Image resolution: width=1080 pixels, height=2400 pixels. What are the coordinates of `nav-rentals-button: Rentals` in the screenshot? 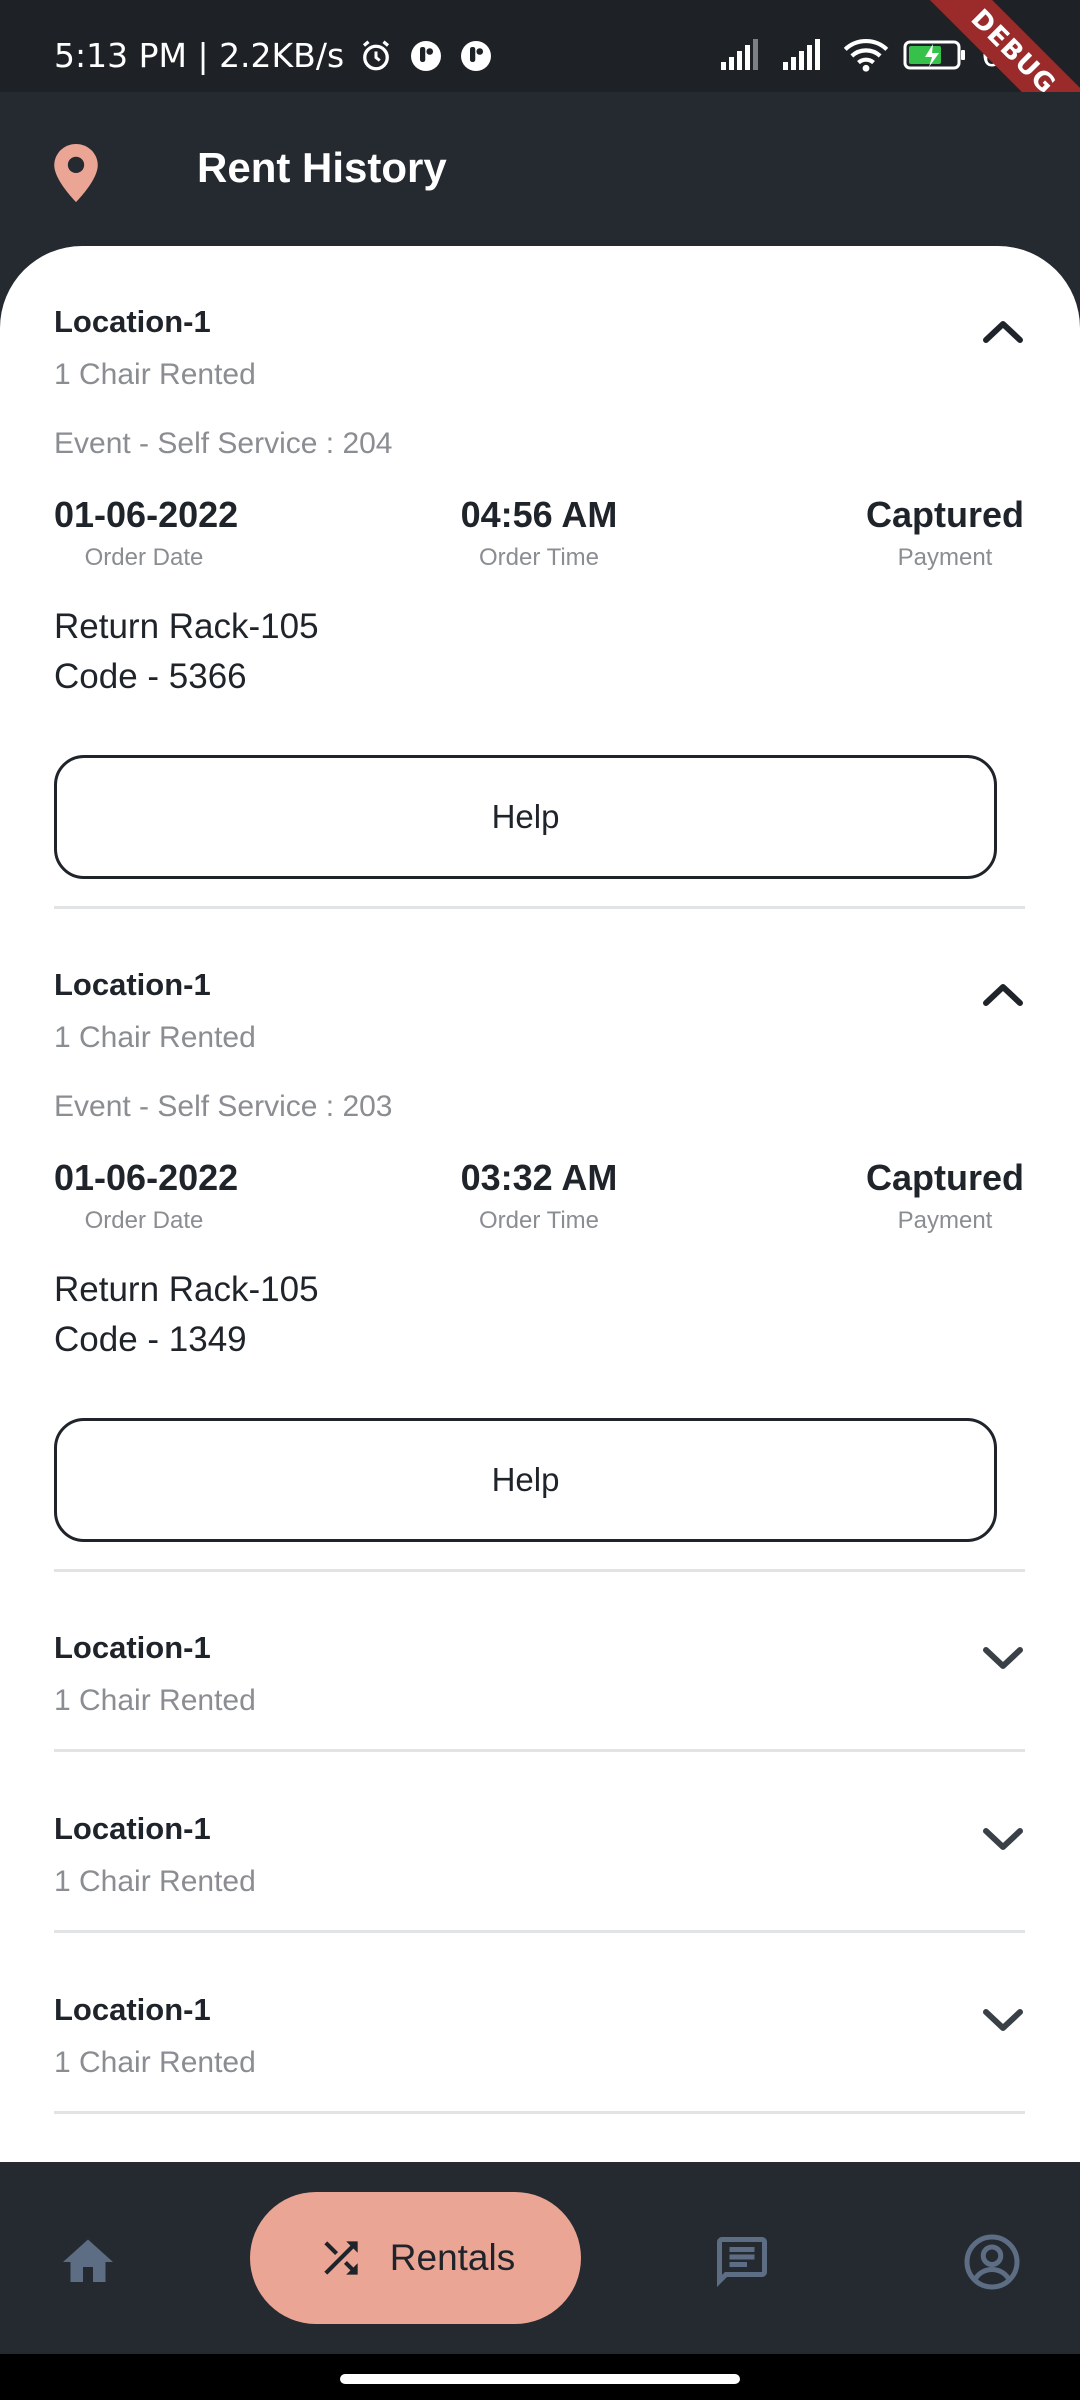 It's located at (415, 2258).